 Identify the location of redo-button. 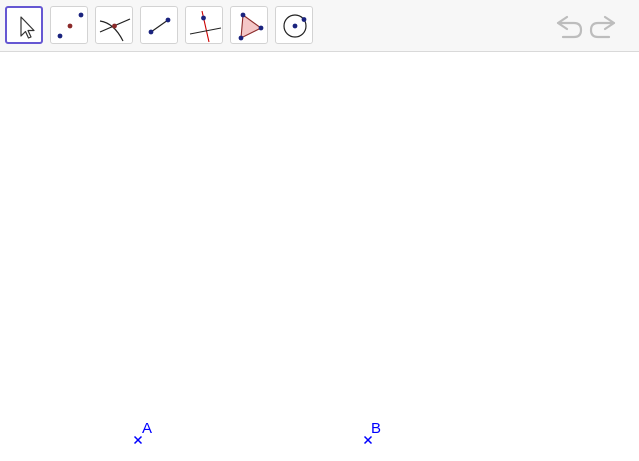
(604, 29).